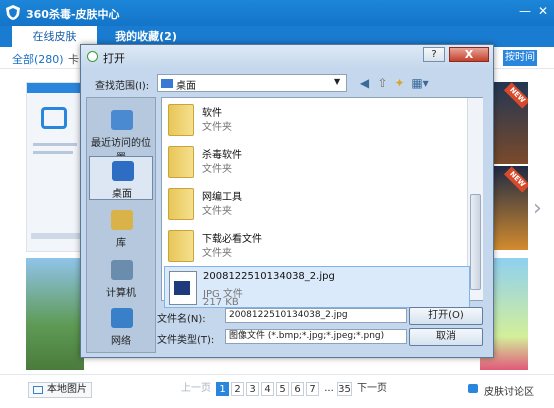  I want to click on local-image-label: 本地图片, so click(67, 389).